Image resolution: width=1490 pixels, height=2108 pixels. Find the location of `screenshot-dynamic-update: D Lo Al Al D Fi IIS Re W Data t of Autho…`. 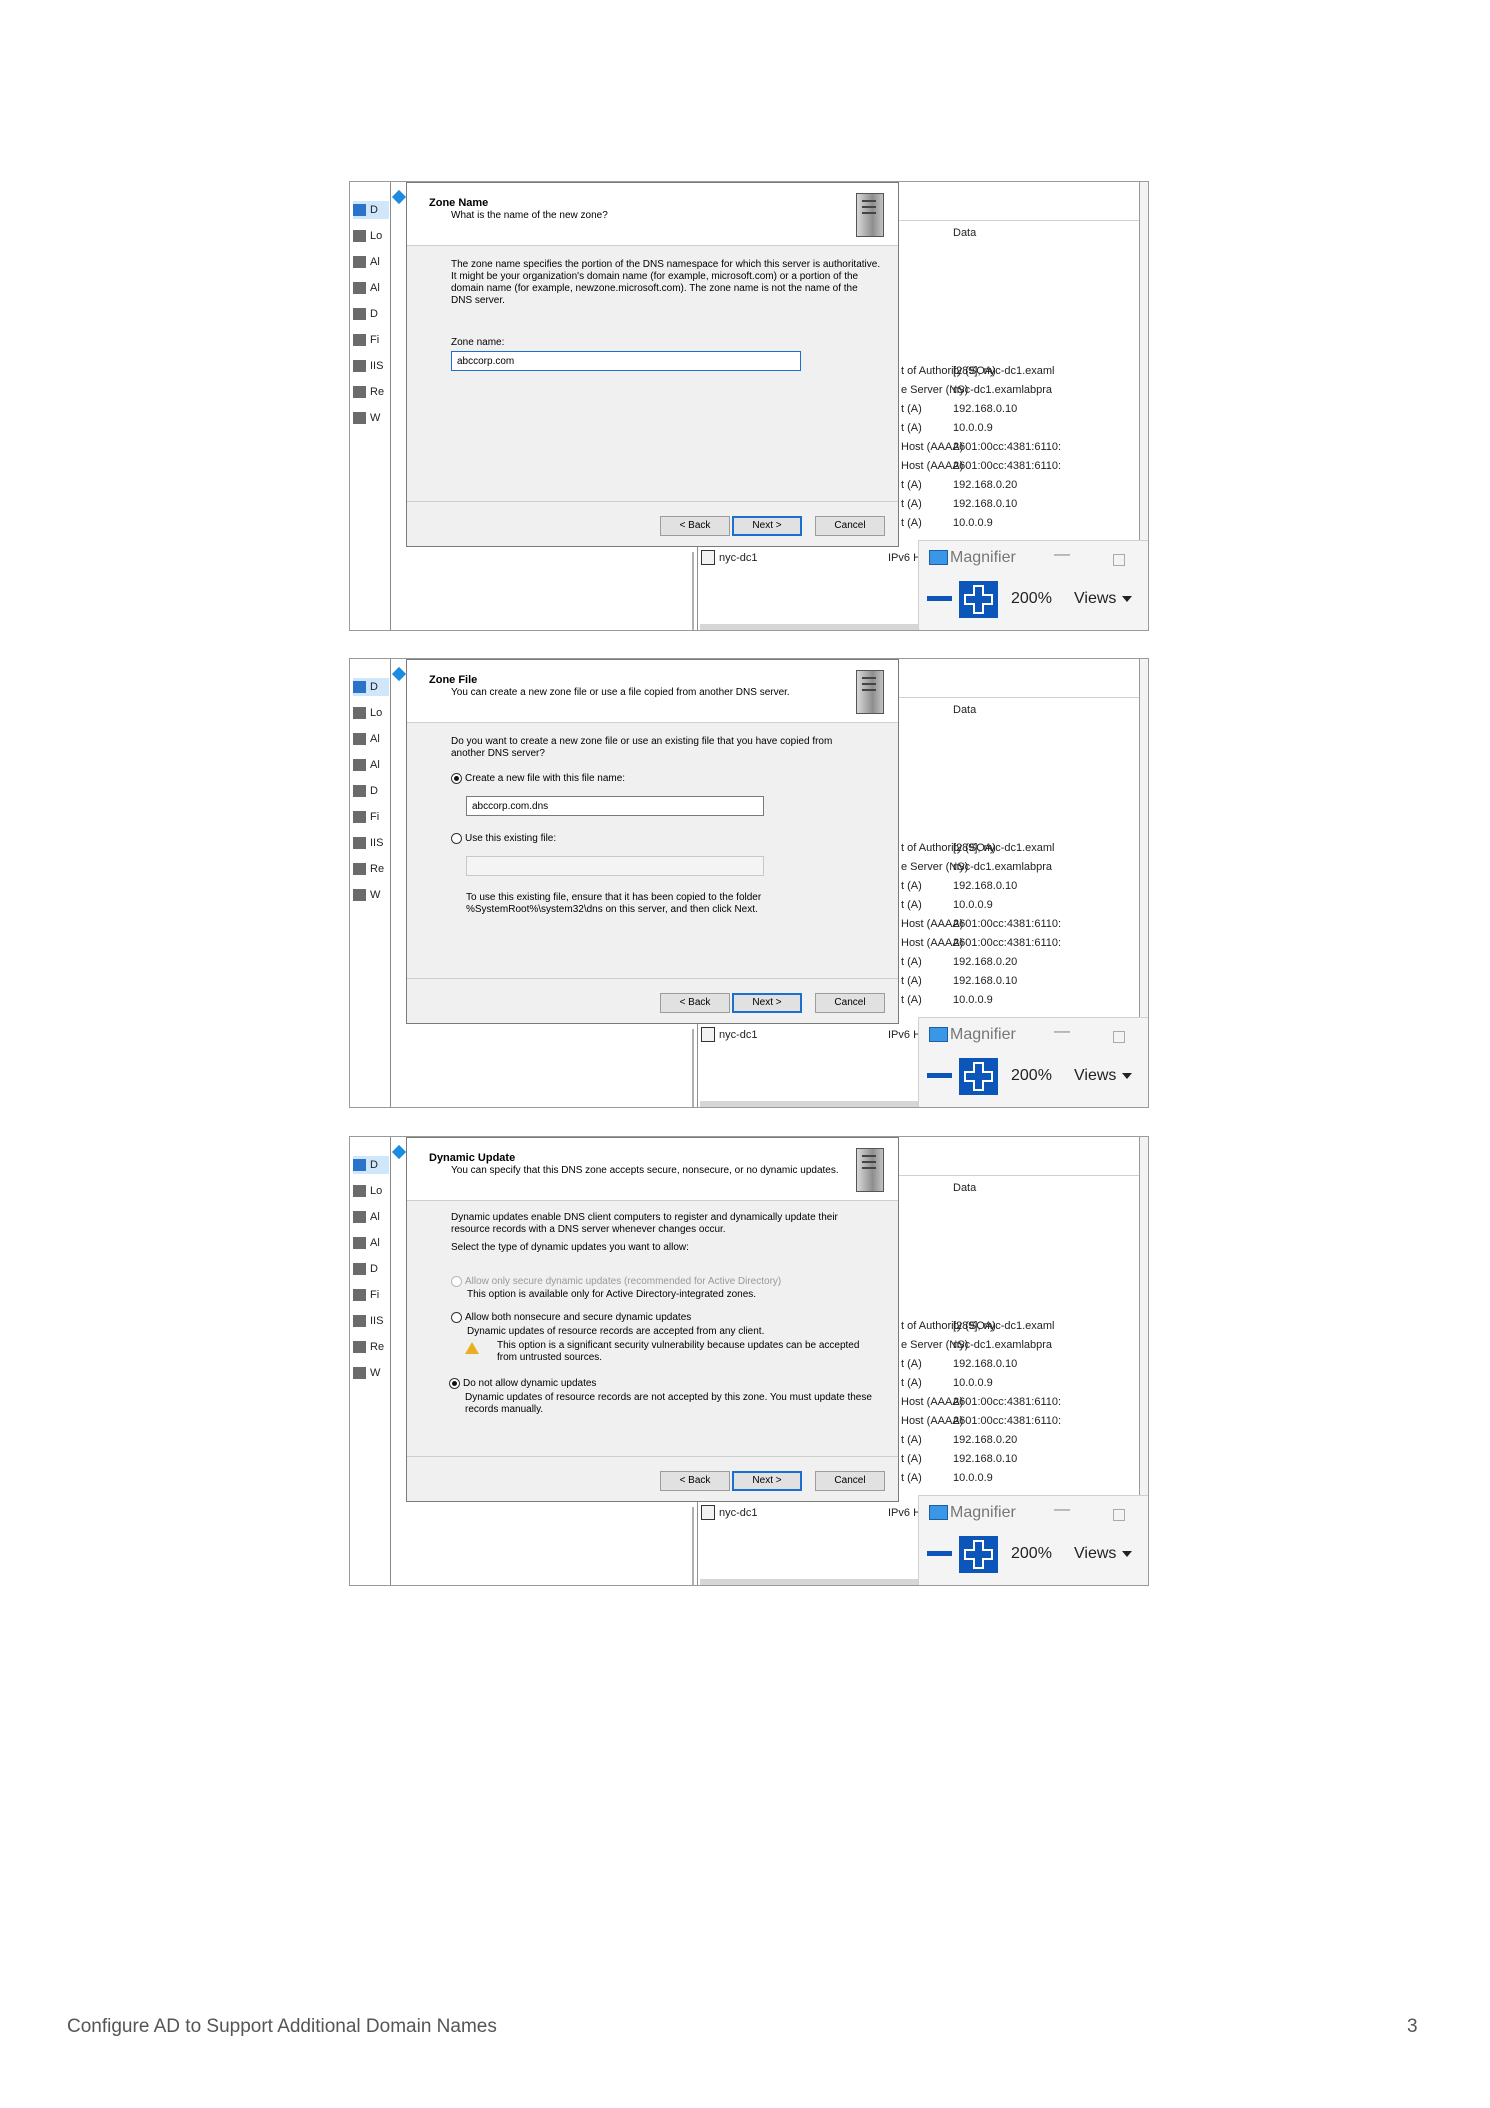

screenshot-dynamic-update: D Lo Al Al D Fi IIS Re W Data t of Autho… is located at coordinates (749, 1361).